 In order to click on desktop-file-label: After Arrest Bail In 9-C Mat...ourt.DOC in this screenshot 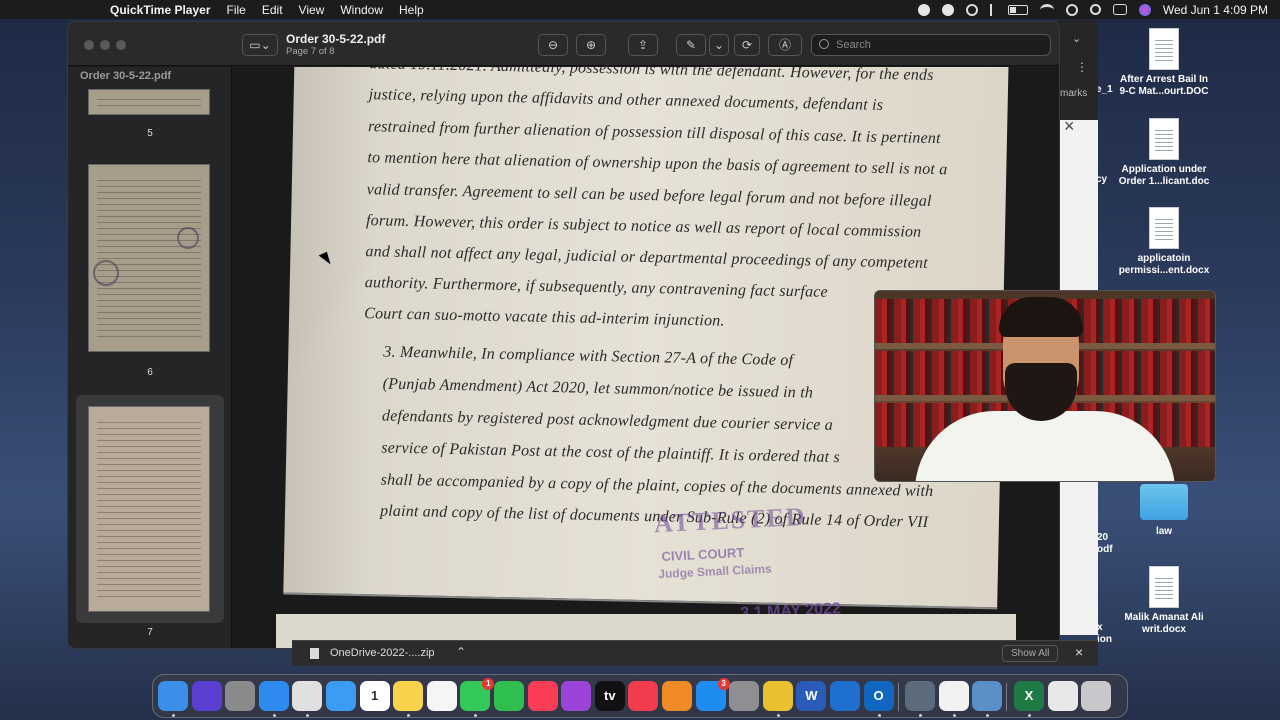, I will do `click(1164, 85)`.